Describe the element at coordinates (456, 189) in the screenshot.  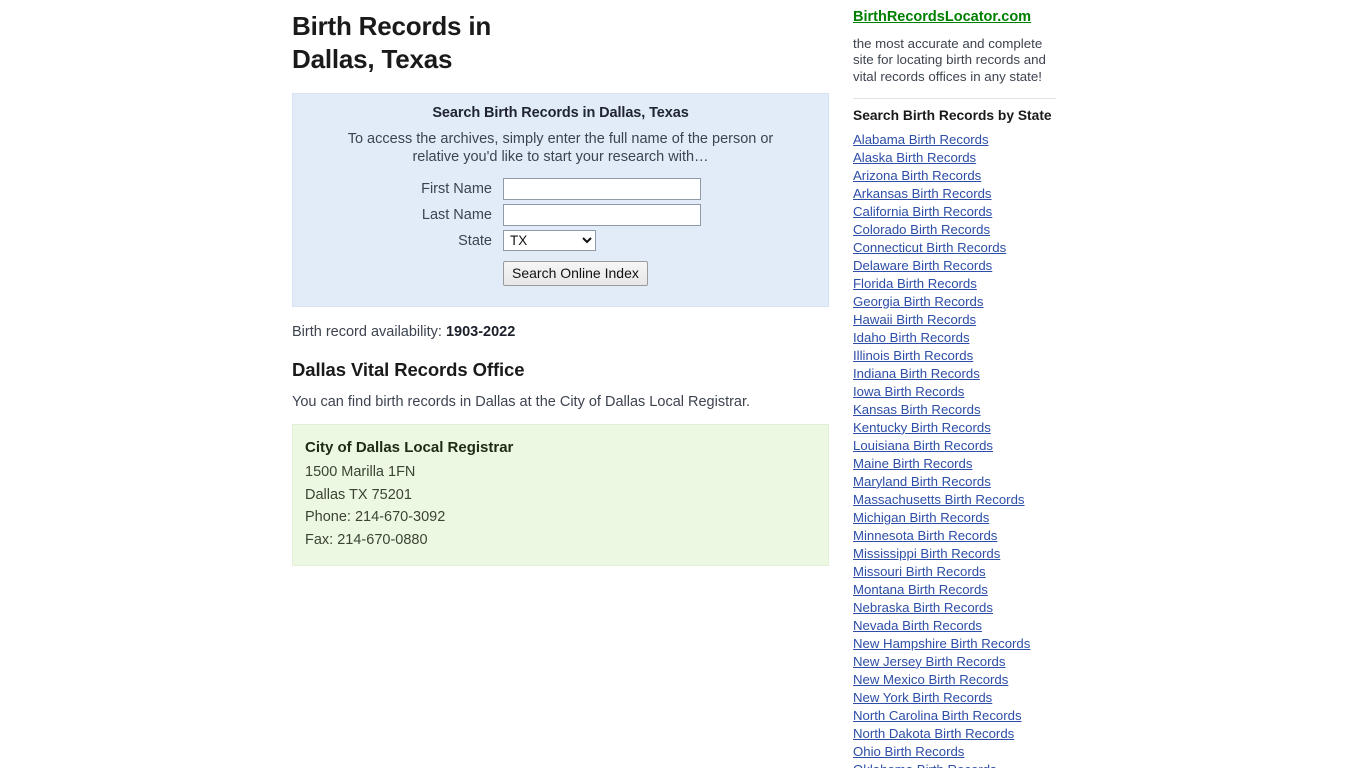
I see `first-name-label: First Name` at that location.